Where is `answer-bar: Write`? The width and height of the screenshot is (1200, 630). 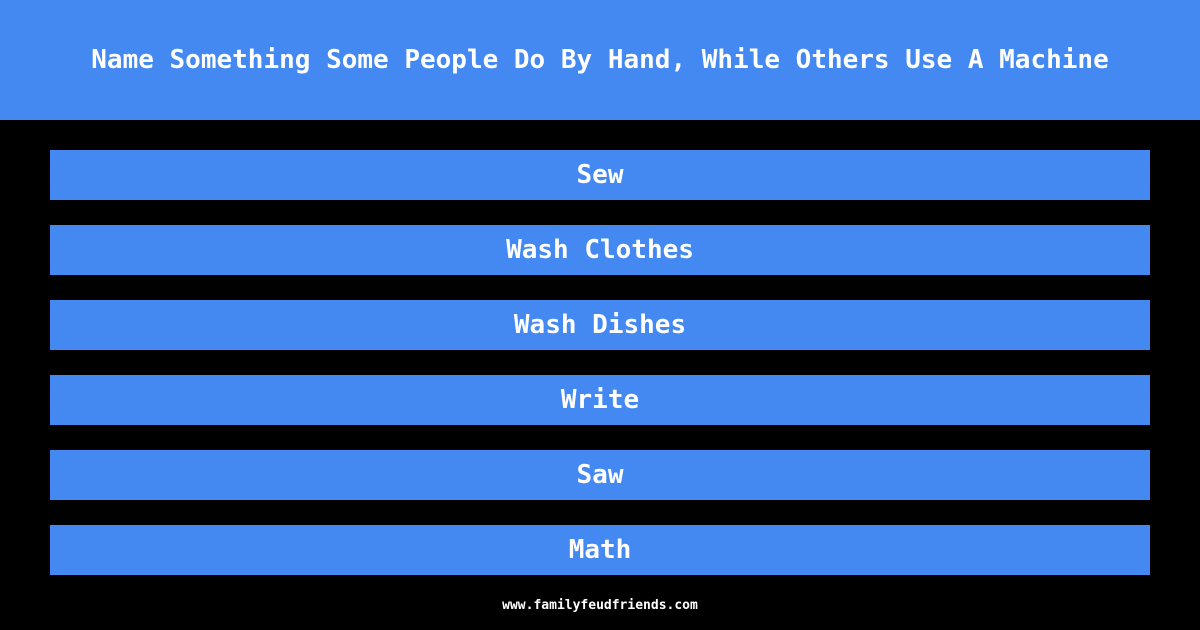
answer-bar: Write is located at coordinates (600, 400).